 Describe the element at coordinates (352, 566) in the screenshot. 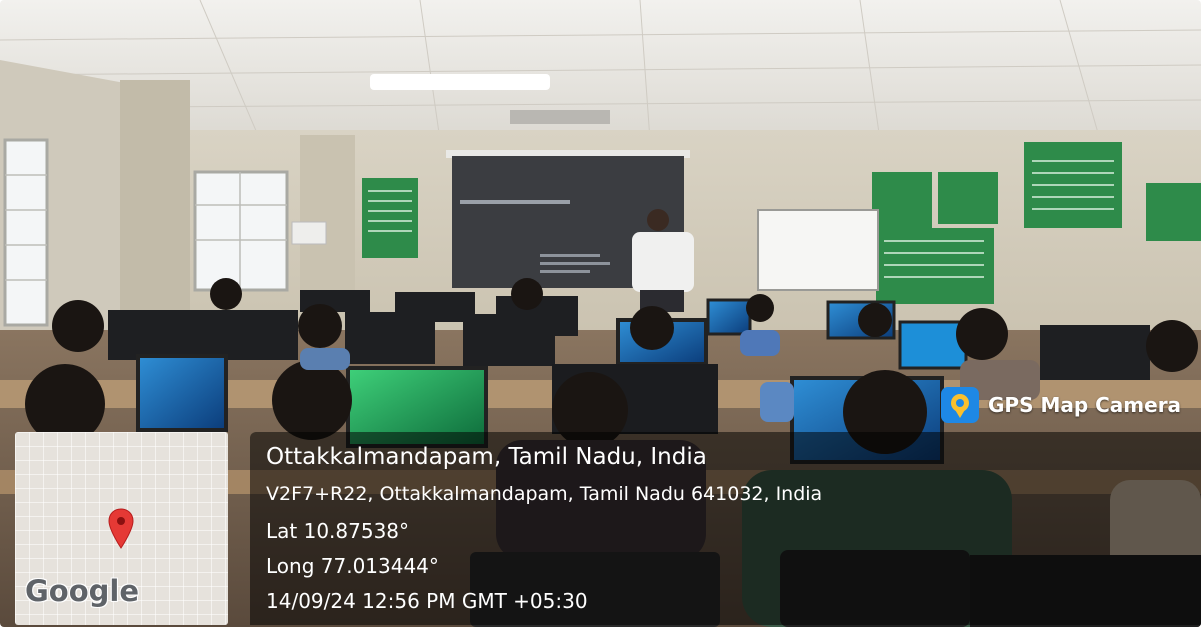

I see `longitude-line: Long 77.013444°` at that location.